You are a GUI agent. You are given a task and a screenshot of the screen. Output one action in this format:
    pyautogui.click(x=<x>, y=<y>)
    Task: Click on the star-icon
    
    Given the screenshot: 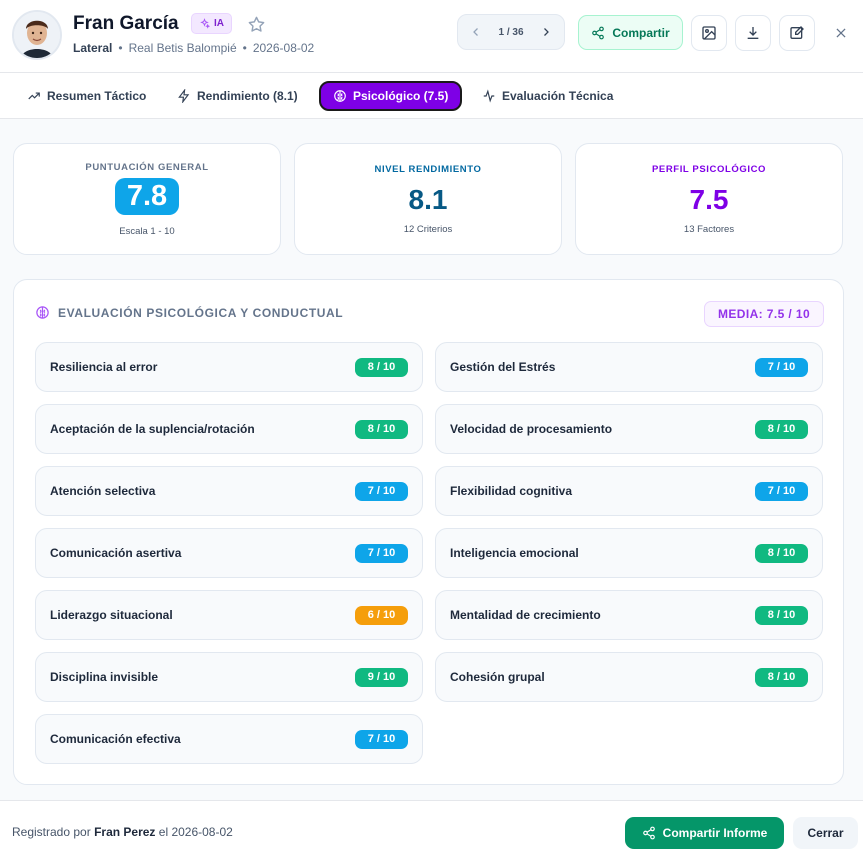 What is the action you would take?
    pyautogui.click(x=256, y=24)
    